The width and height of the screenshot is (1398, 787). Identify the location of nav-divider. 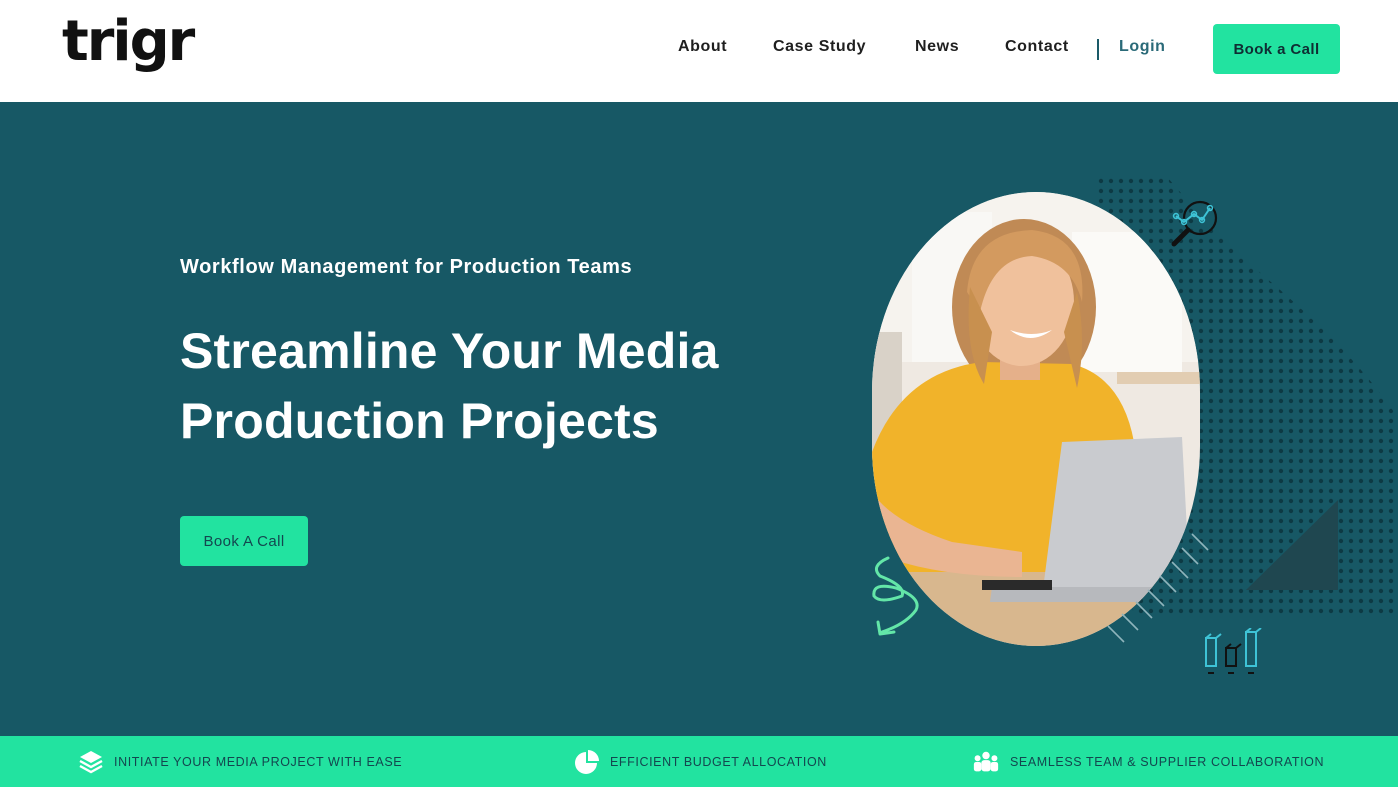
(1098, 49).